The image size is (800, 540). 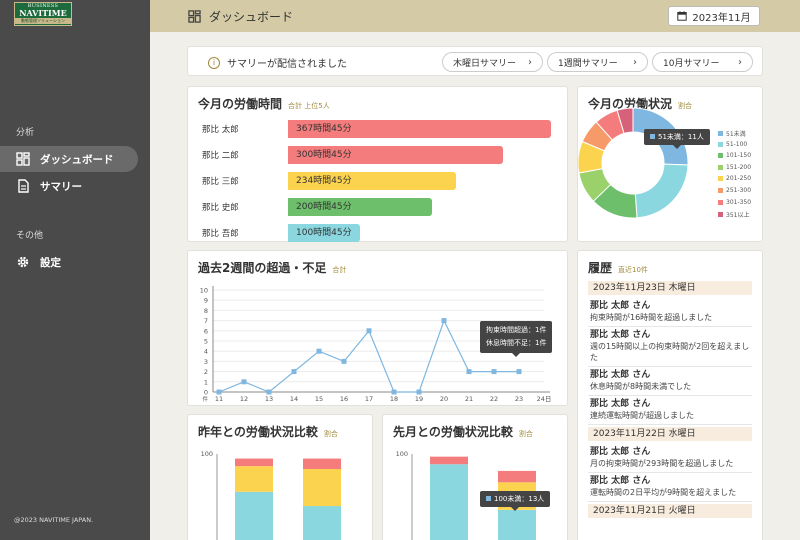 I want to click on monthly-hours-title-text: 今月の労働時間, so click(x=240, y=104).